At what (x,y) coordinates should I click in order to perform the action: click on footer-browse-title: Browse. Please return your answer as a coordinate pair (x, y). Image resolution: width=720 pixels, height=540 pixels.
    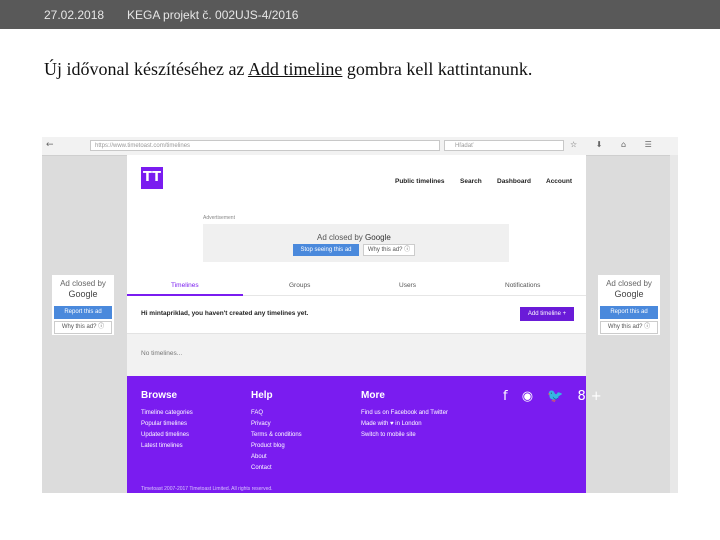
    Looking at the image, I should click on (159, 395).